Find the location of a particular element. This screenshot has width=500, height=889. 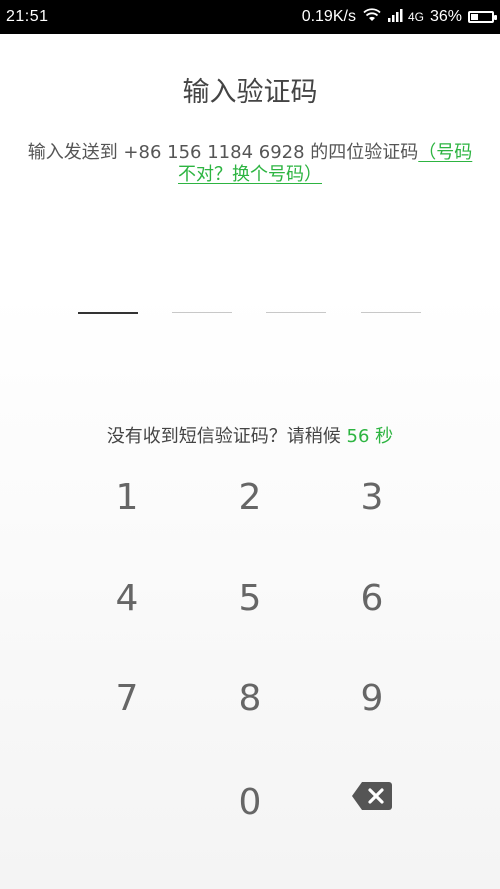

instruction-prefix: 输入发送到 +86 156 1184 6928 的四位验证码 is located at coordinates (223, 152).